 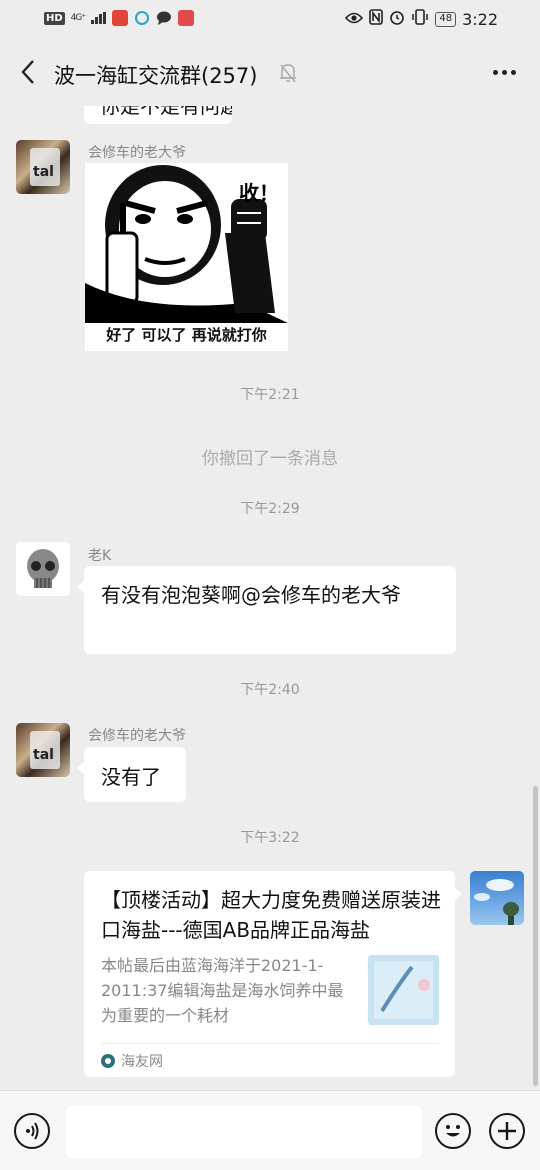 What do you see at coordinates (108, 1061) in the screenshot?
I see `source-logo-icon` at bounding box center [108, 1061].